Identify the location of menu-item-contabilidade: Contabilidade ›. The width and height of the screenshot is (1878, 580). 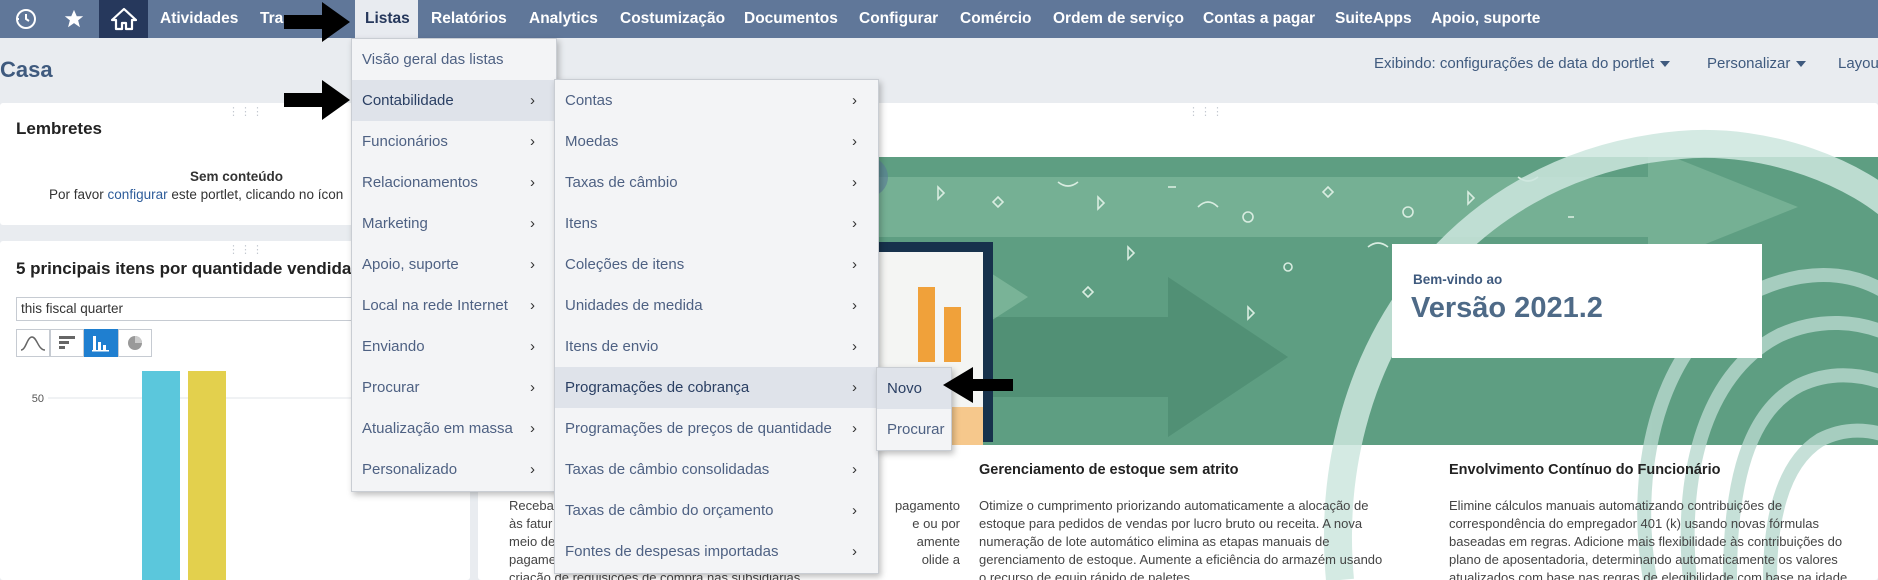
(454, 100).